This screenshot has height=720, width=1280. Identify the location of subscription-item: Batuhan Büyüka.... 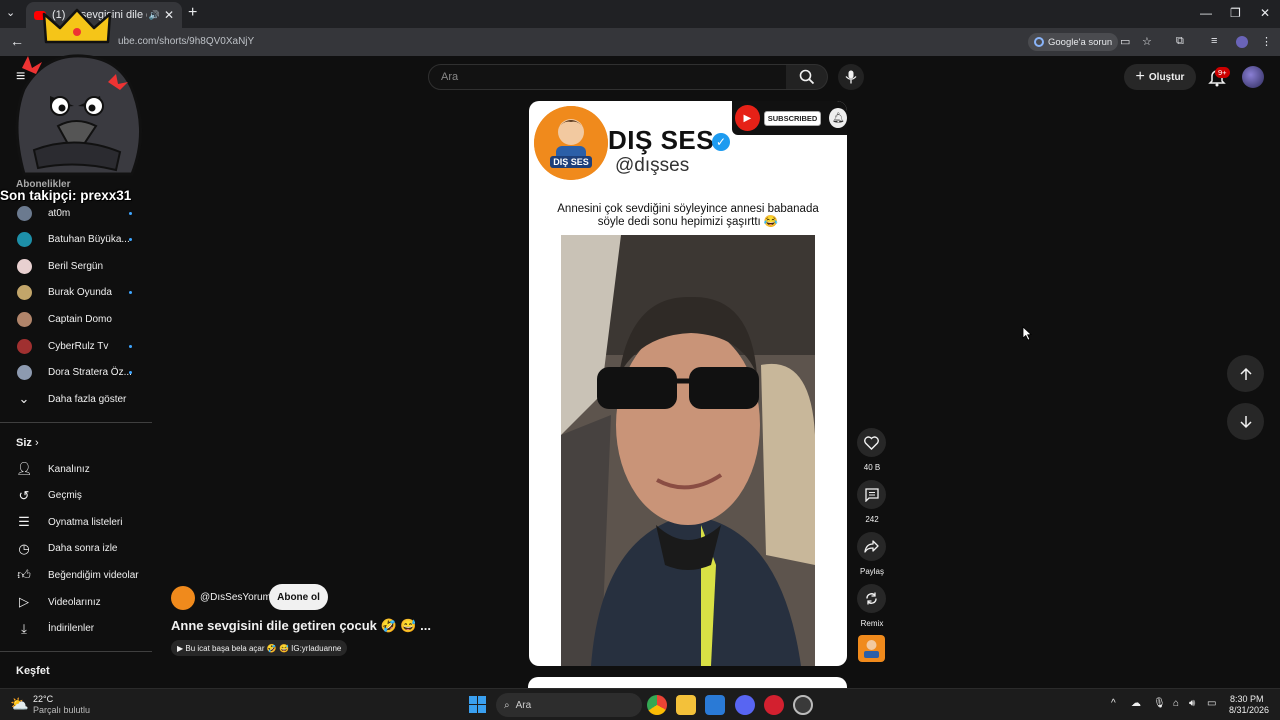
(76, 240).